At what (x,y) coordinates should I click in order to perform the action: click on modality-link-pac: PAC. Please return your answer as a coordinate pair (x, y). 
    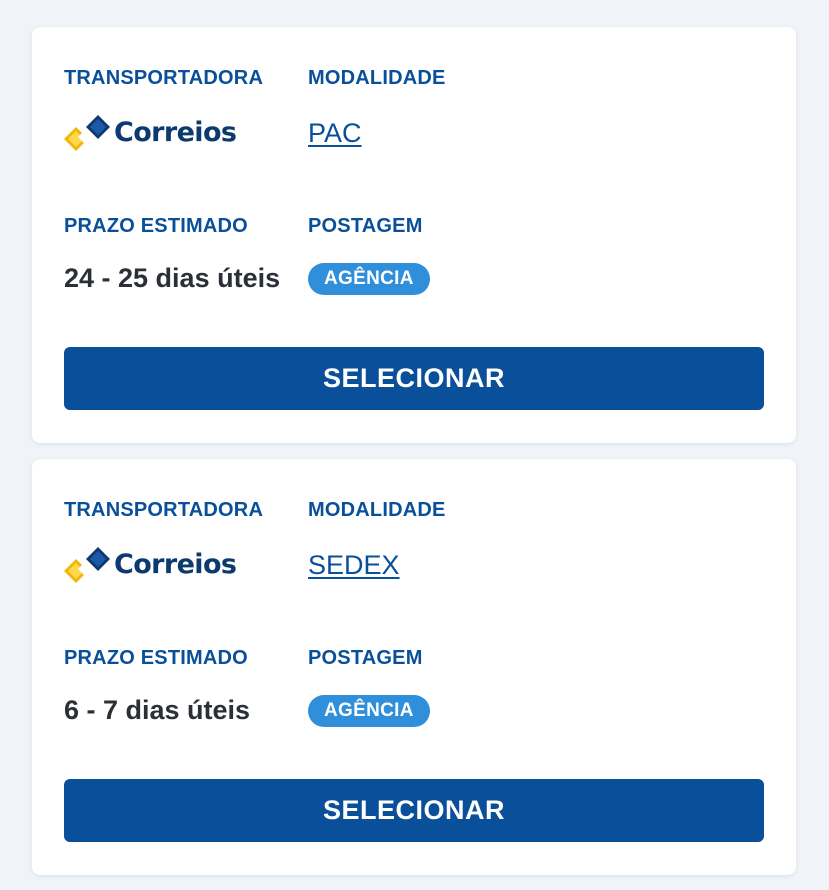
    Looking at the image, I should click on (335, 133).